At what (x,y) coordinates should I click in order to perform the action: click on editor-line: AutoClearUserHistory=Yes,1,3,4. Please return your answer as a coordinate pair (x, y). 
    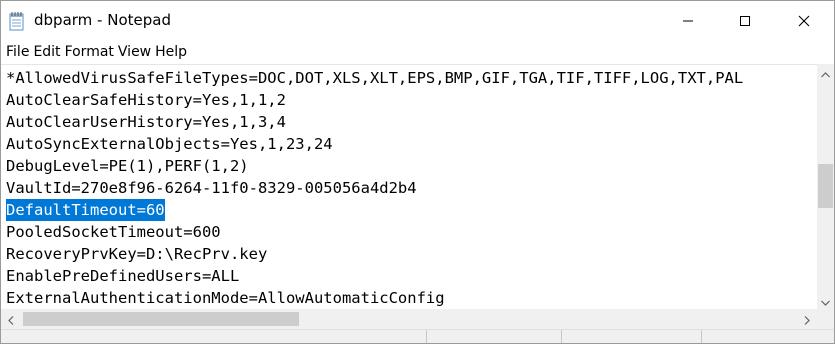
    Looking at the image, I should click on (146, 122).